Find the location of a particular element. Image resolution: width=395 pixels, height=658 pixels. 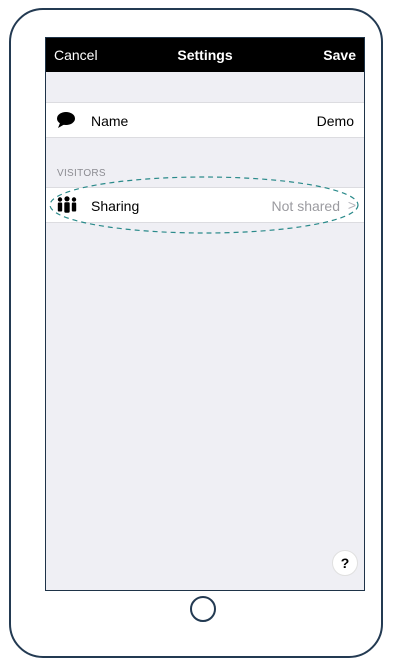

speech-bubble-icon is located at coordinates (66, 120).